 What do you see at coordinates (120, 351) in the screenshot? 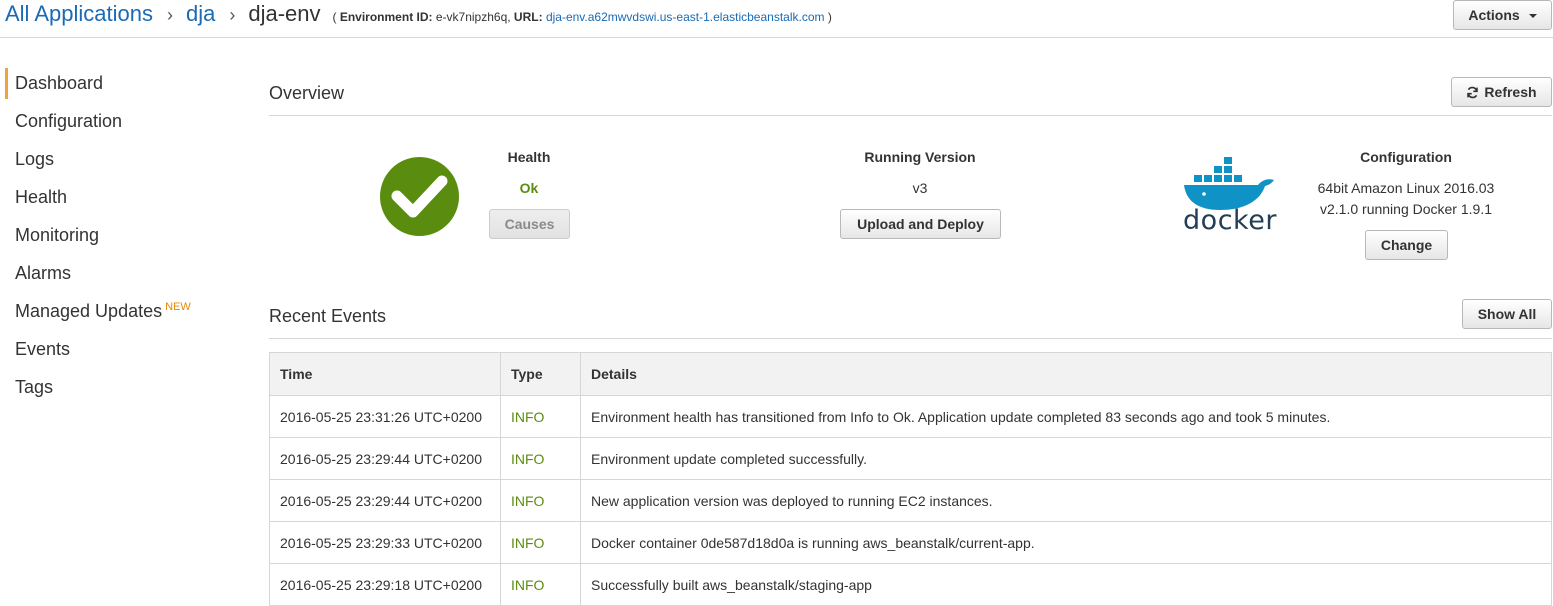
I see `sidebar-item-events: Events` at bounding box center [120, 351].